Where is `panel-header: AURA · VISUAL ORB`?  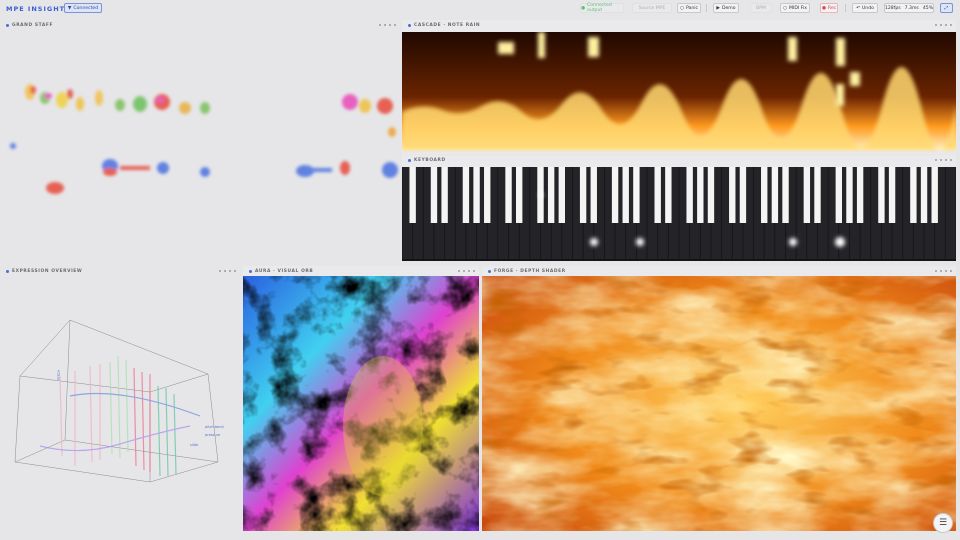 panel-header: AURA · VISUAL ORB is located at coordinates (281, 271).